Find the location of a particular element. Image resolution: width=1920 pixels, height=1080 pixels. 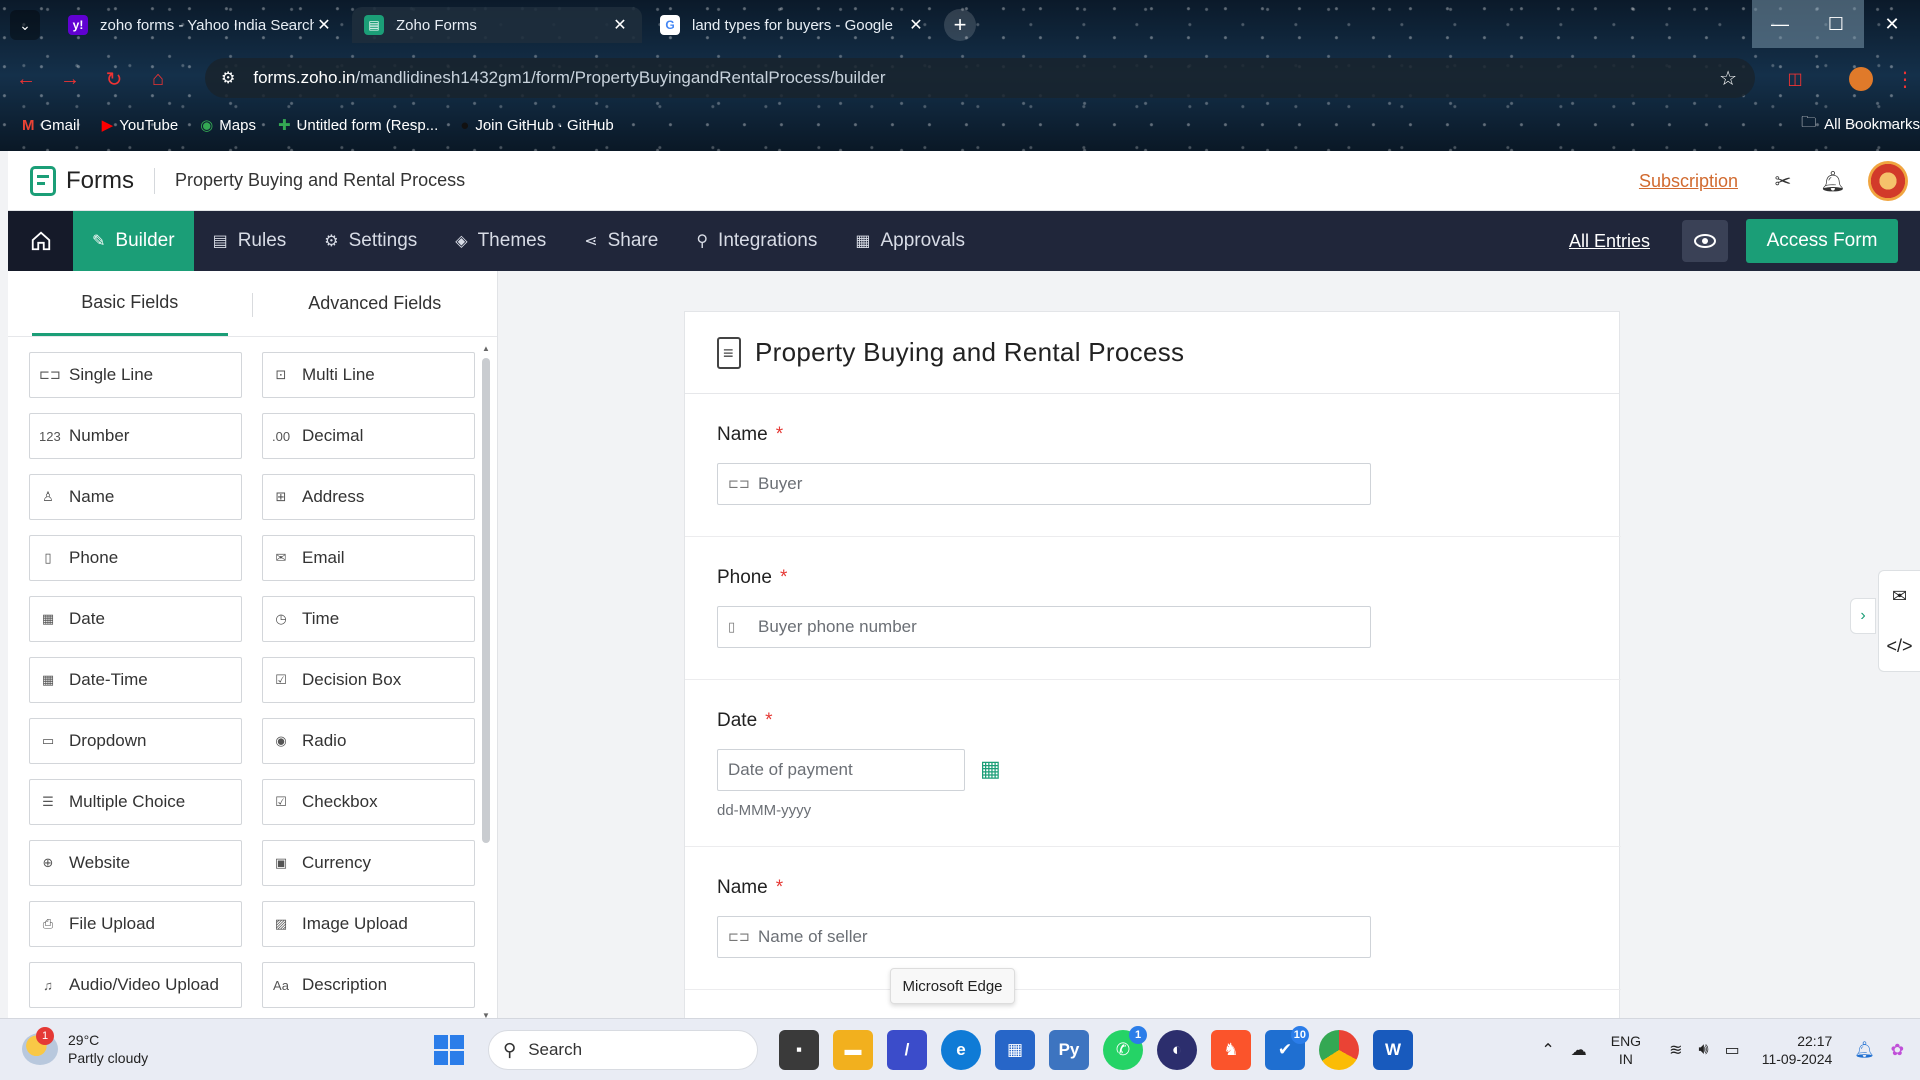

eclipse-icon: ◐ is located at coordinates (1177, 1050).